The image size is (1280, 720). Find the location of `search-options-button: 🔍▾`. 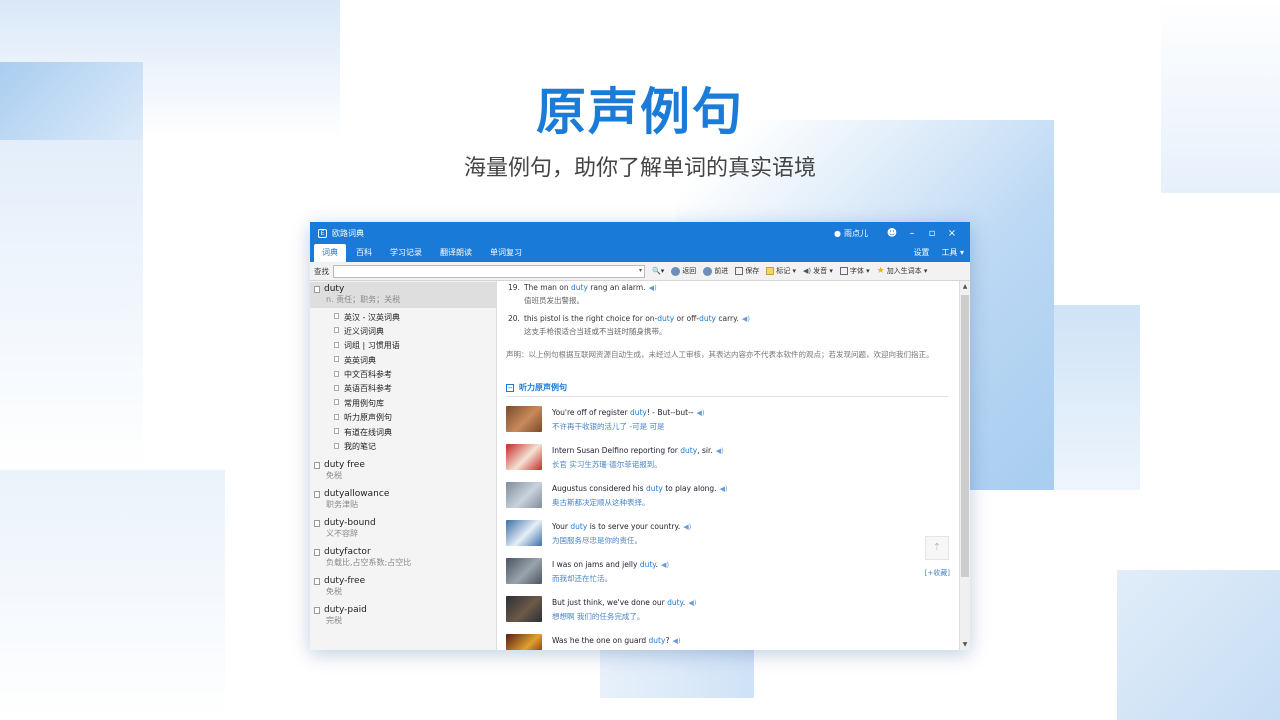

search-options-button: 🔍▾ is located at coordinates (658, 271).